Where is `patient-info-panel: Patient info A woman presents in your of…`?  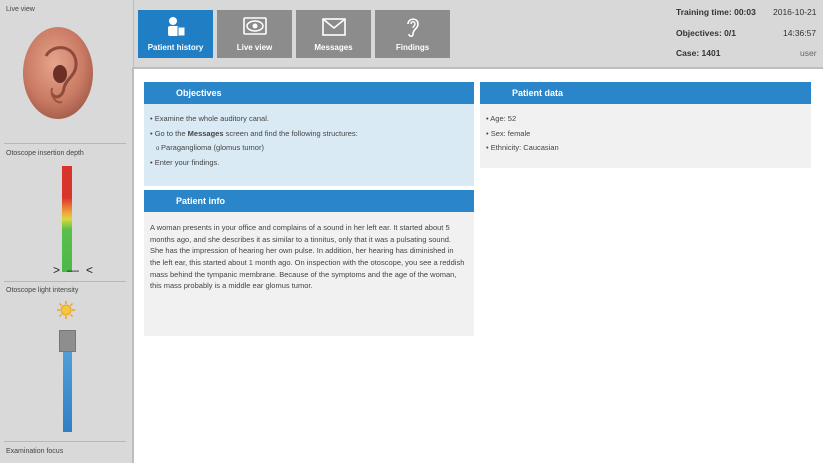
patient-info-panel: Patient info A woman presents in your of… is located at coordinates (309, 263).